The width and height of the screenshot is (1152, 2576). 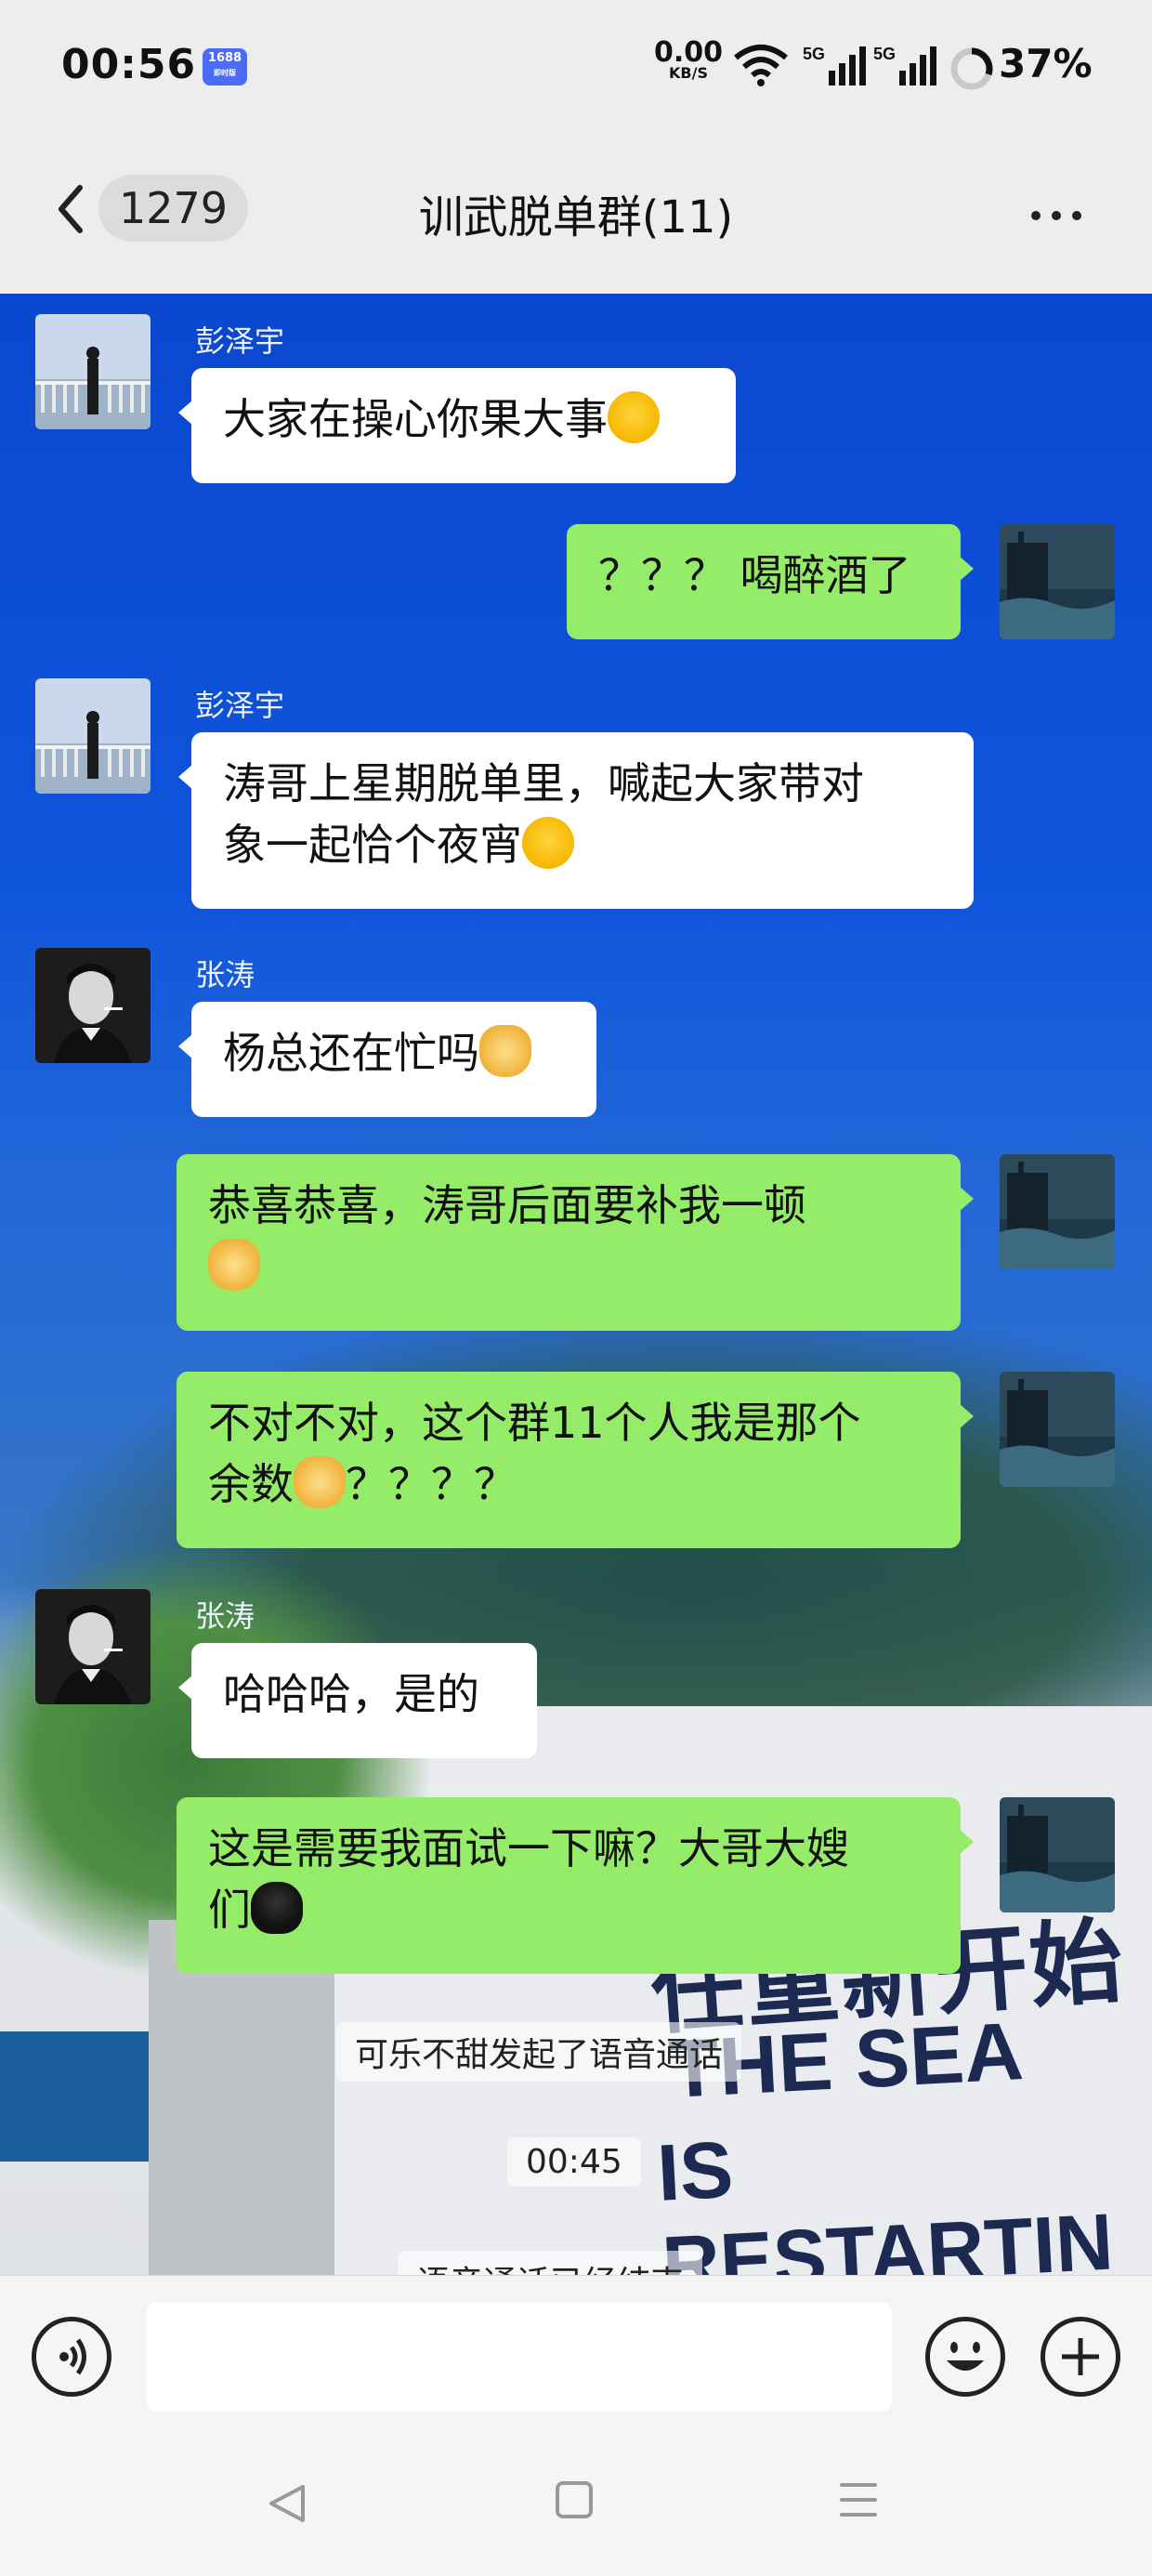 I want to click on message-bubble: 杨总还在忙吗, so click(x=387, y=1059).